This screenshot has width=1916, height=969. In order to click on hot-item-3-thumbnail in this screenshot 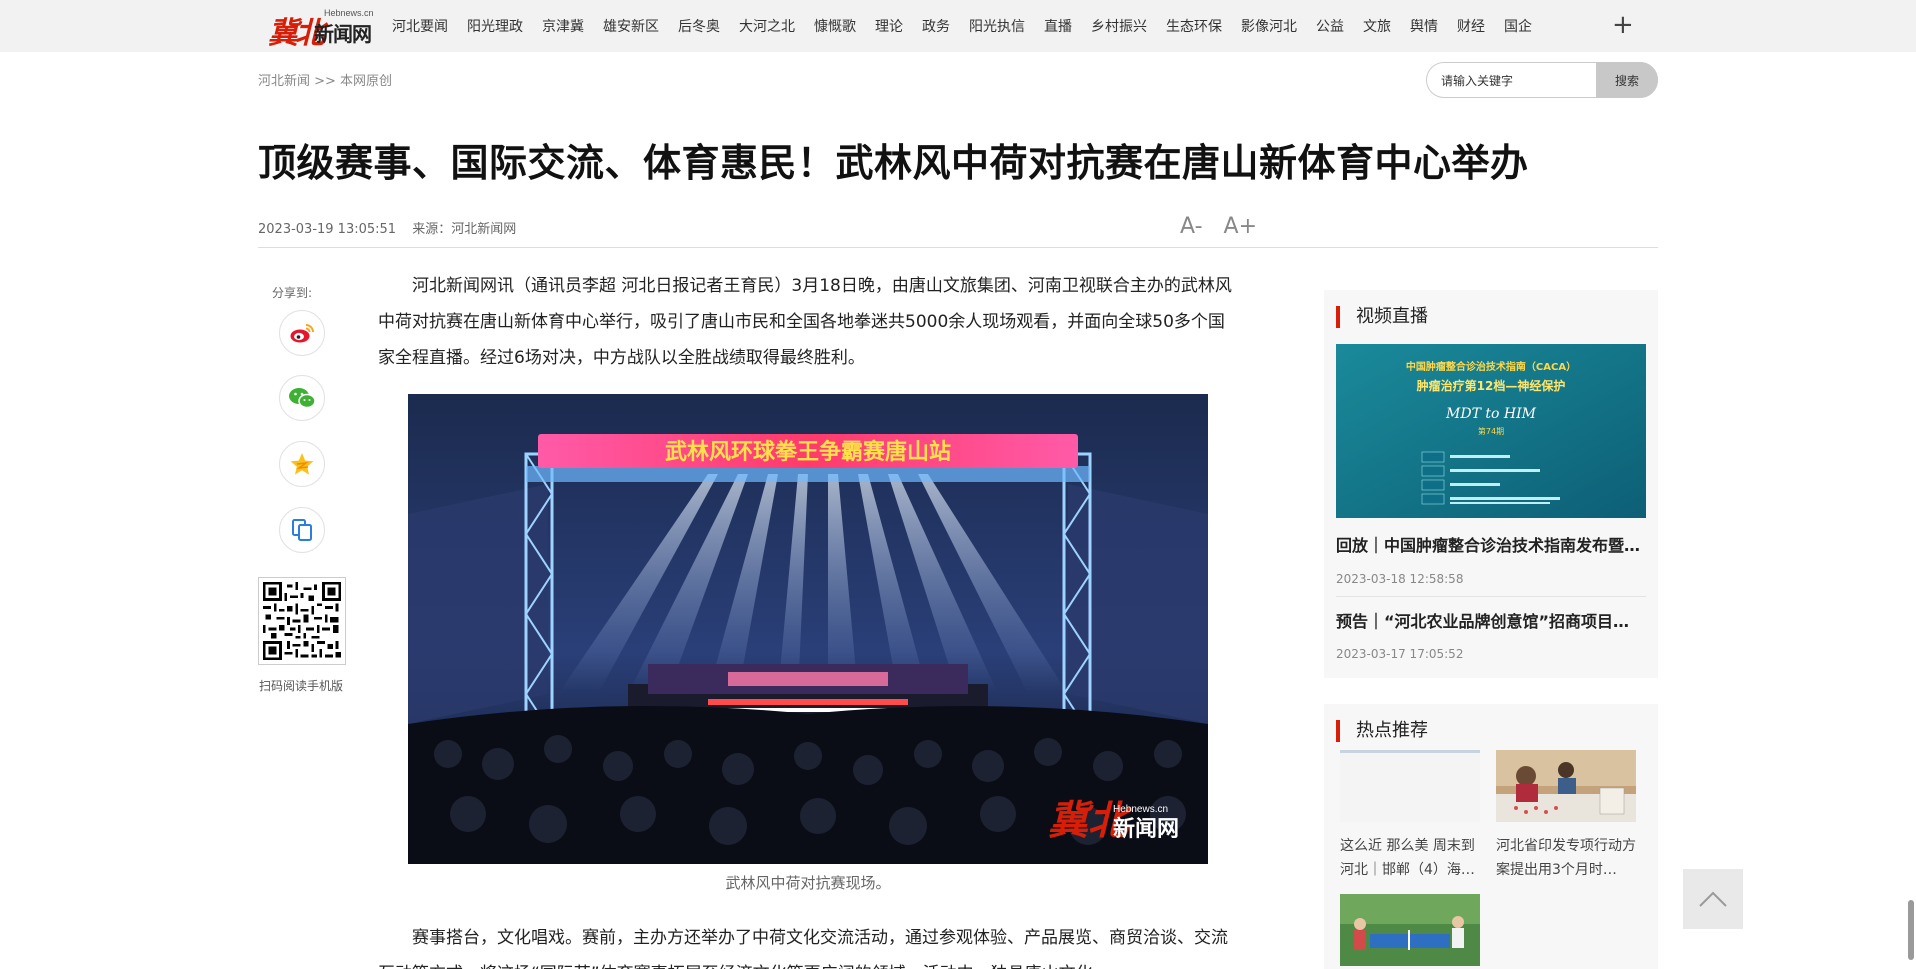, I will do `click(1410, 930)`.